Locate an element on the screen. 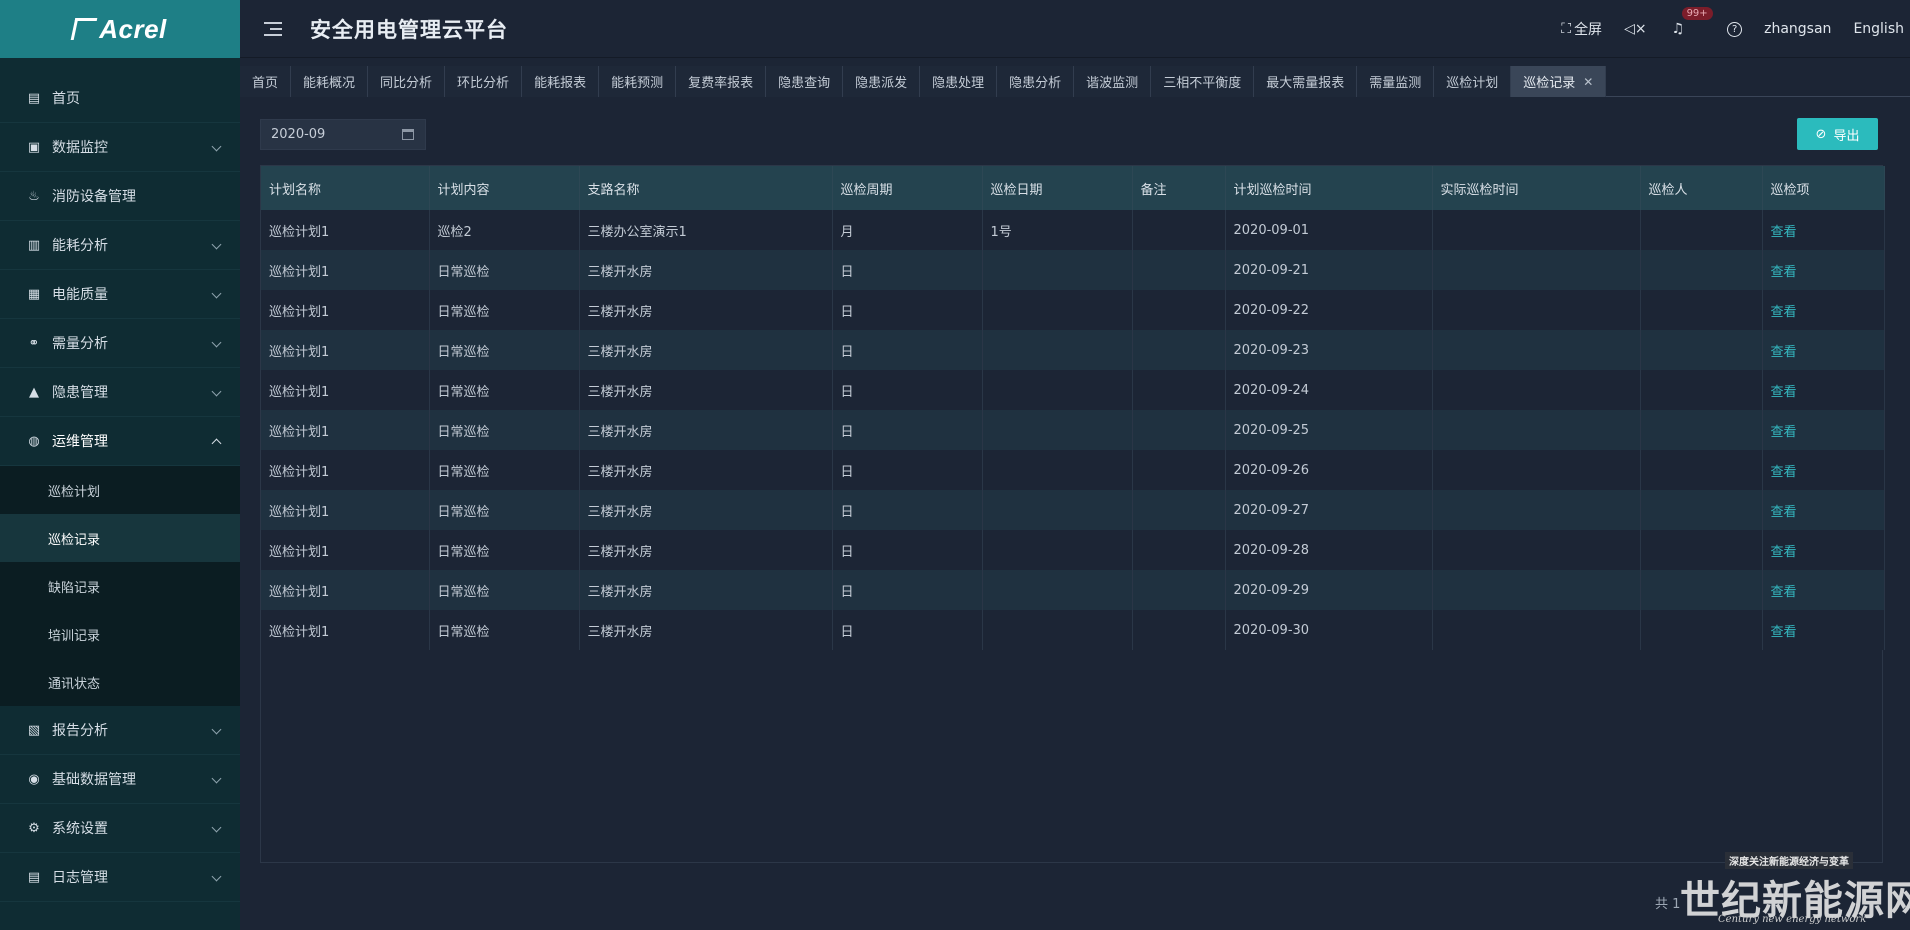 This screenshot has height=930, width=1910. sidebar-item-label: 日志管理 is located at coordinates (80, 878).